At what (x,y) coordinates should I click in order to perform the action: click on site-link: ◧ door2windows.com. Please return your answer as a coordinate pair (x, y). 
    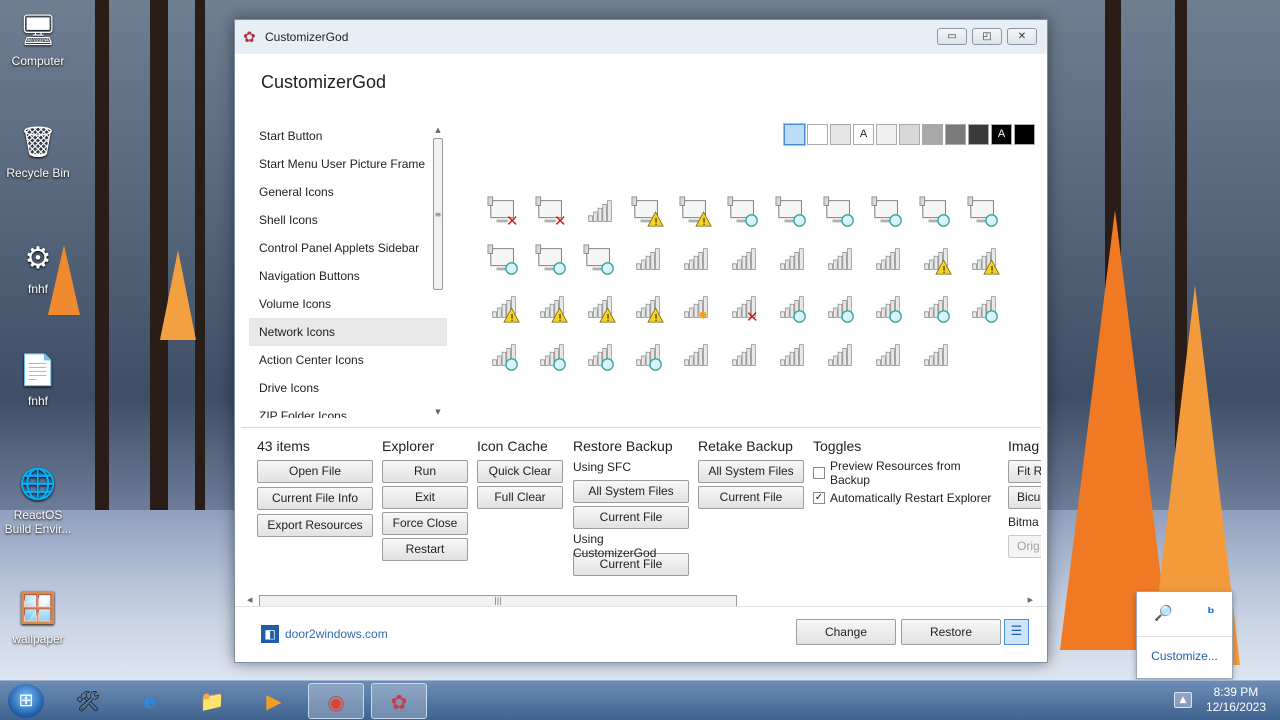
    Looking at the image, I should click on (324, 634).